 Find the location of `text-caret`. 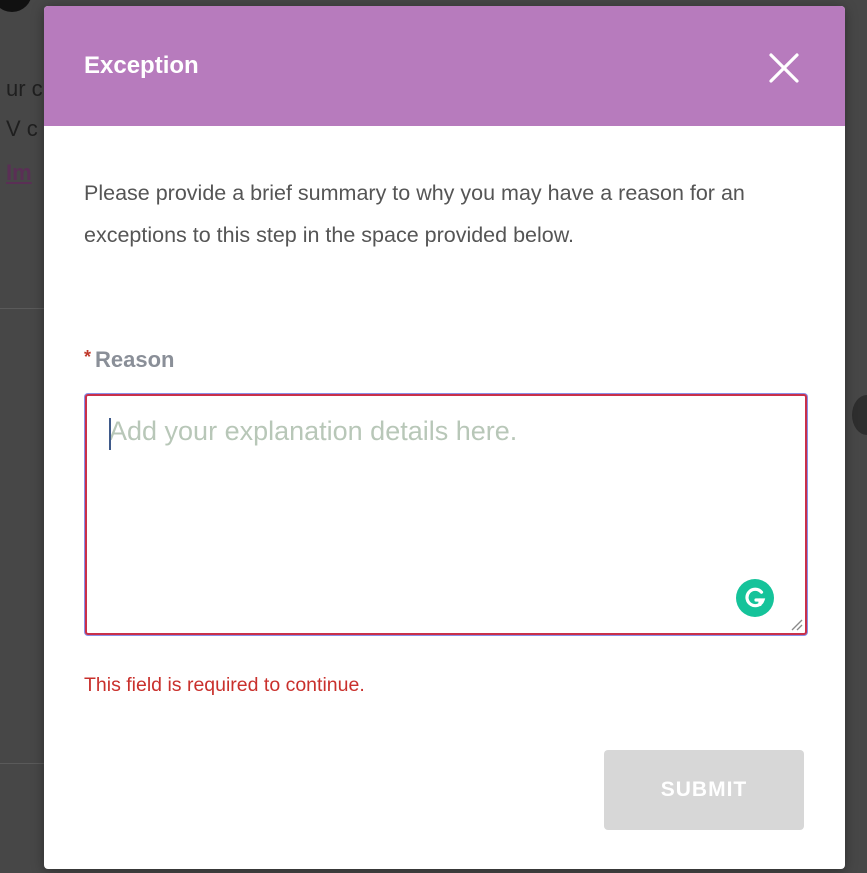

text-caret is located at coordinates (110, 434).